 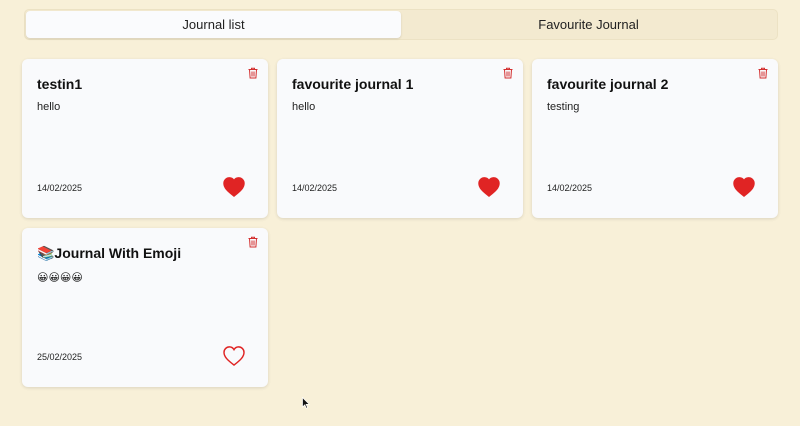 I want to click on journal-title: favourite journal 1, so click(x=353, y=84).